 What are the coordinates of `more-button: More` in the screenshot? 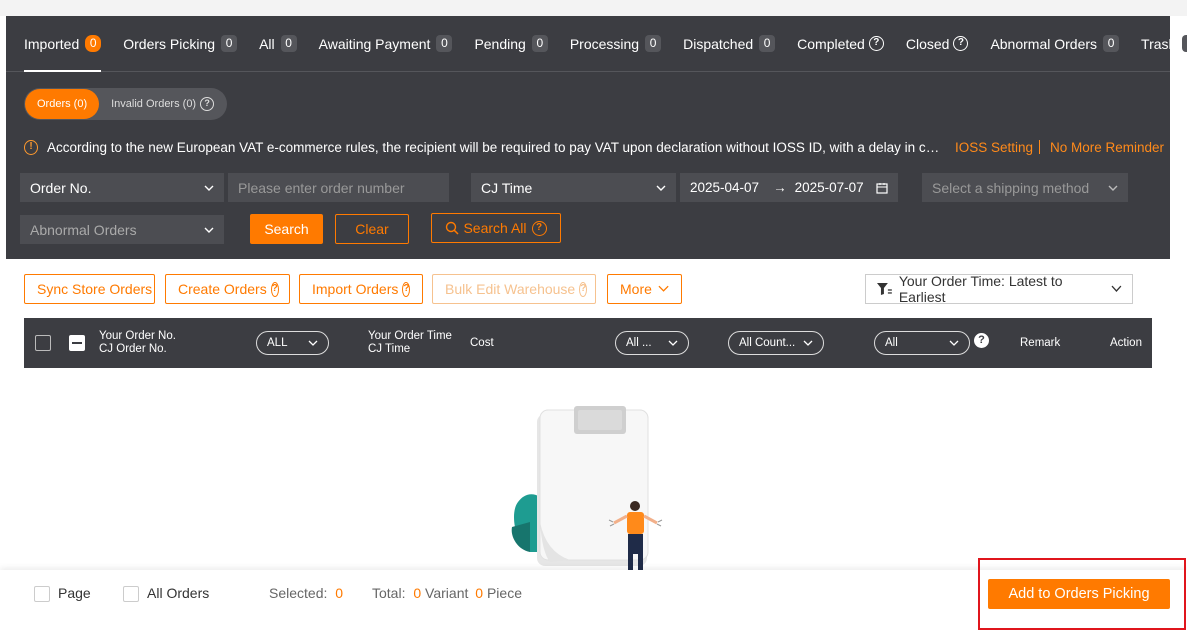 It's located at (644, 289).